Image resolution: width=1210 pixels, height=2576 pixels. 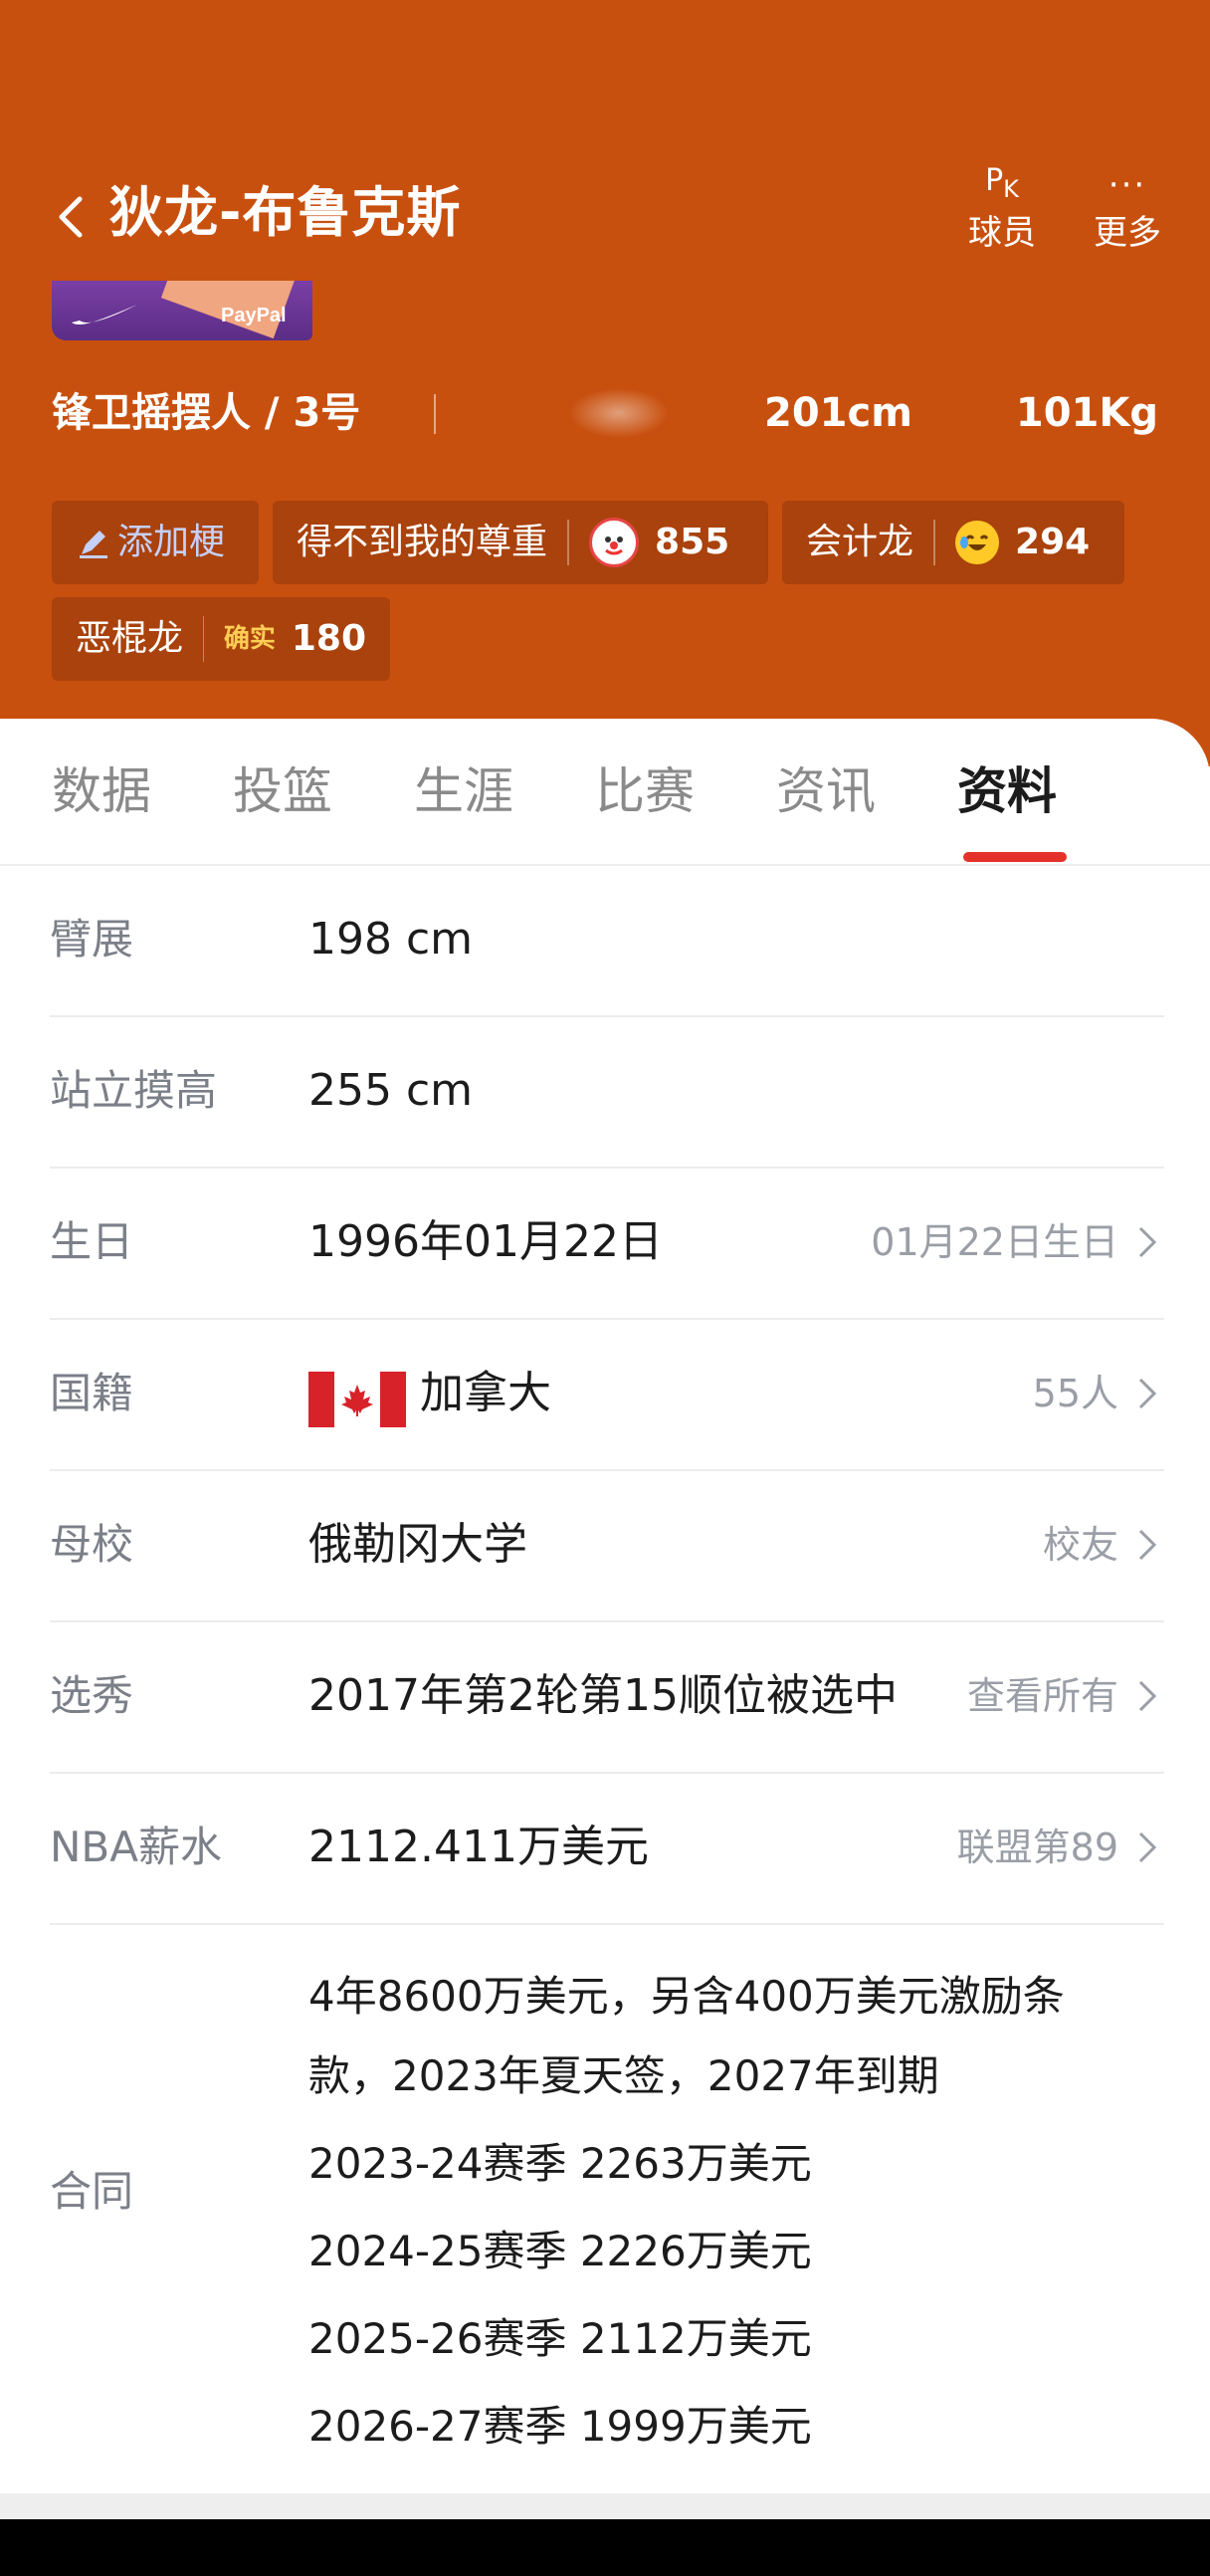 I want to click on canada-flag-icon, so click(x=357, y=1399).